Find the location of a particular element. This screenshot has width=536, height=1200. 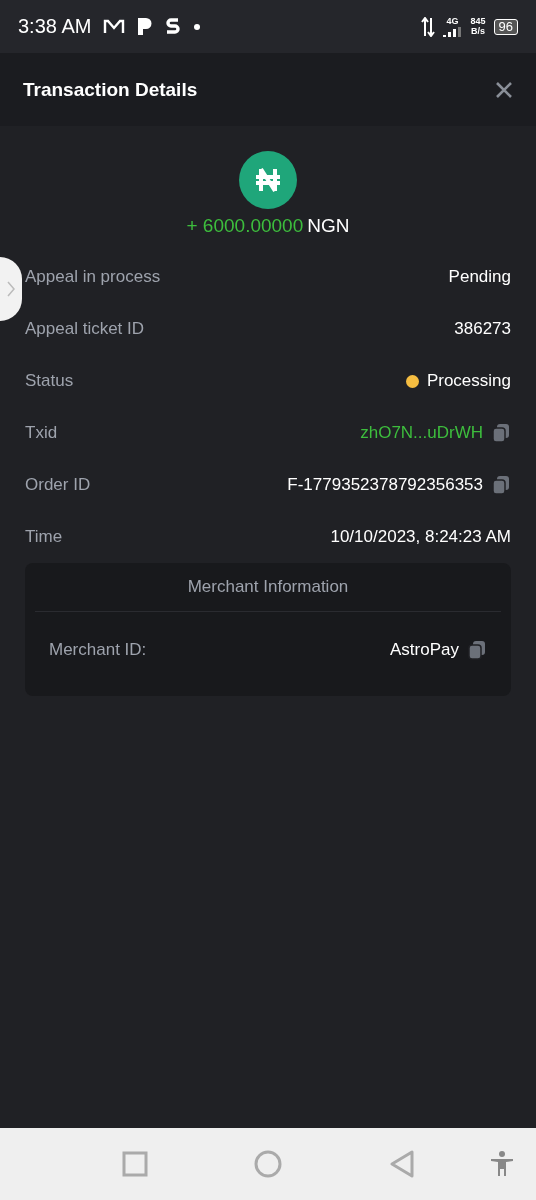

row-value: 386273 is located at coordinates (482, 329).